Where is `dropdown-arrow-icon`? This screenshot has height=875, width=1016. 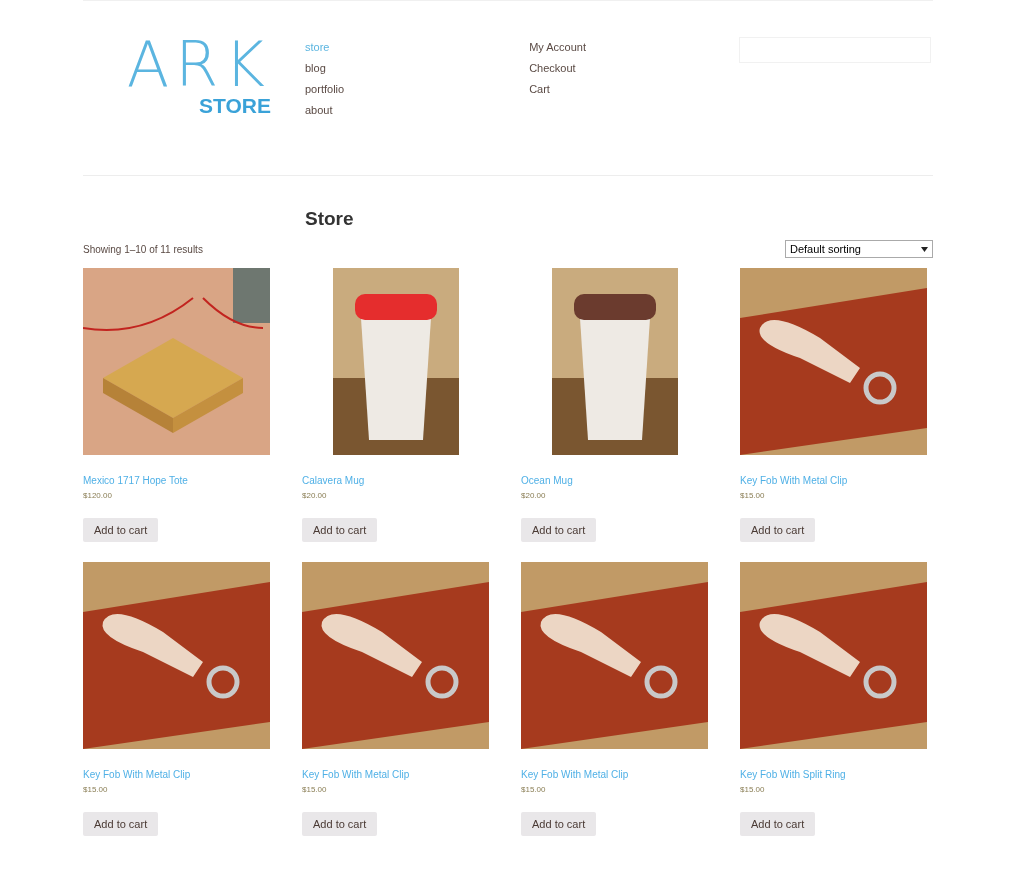
dropdown-arrow-icon is located at coordinates (924, 249).